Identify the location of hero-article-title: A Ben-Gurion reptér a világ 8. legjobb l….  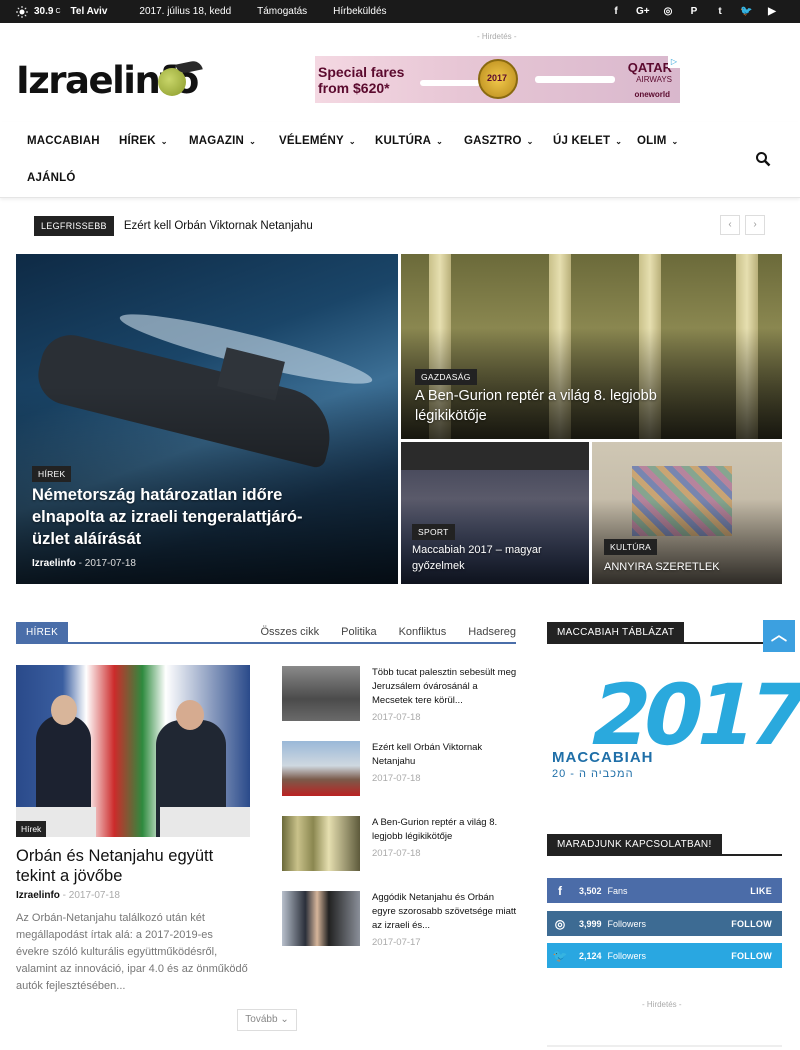
(560, 406).